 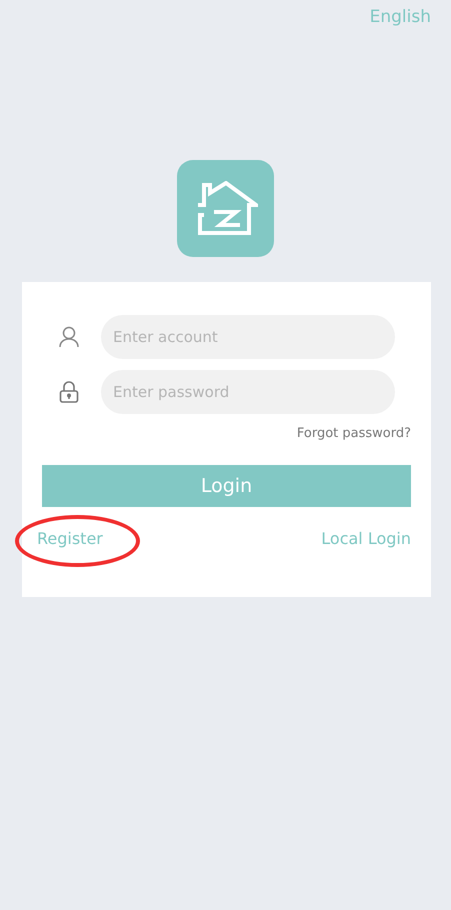 What do you see at coordinates (366, 538) in the screenshot?
I see `local-login-link: Local Login` at bounding box center [366, 538].